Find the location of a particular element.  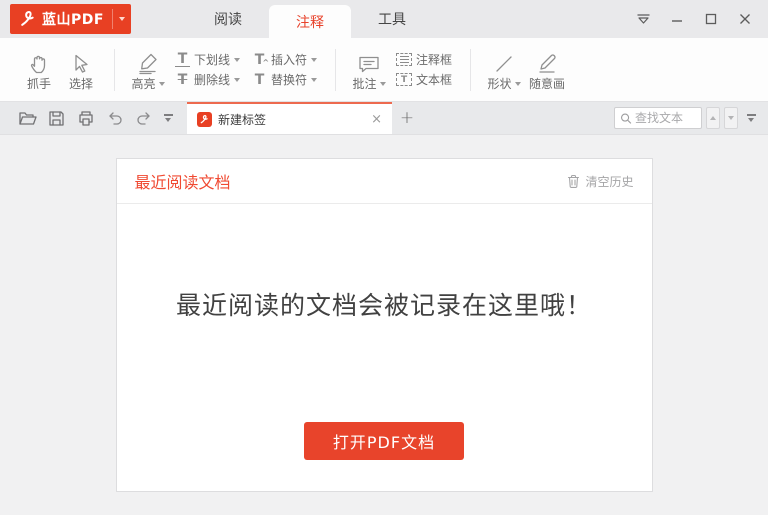

open-file-button is located at coordinates (27, 118).